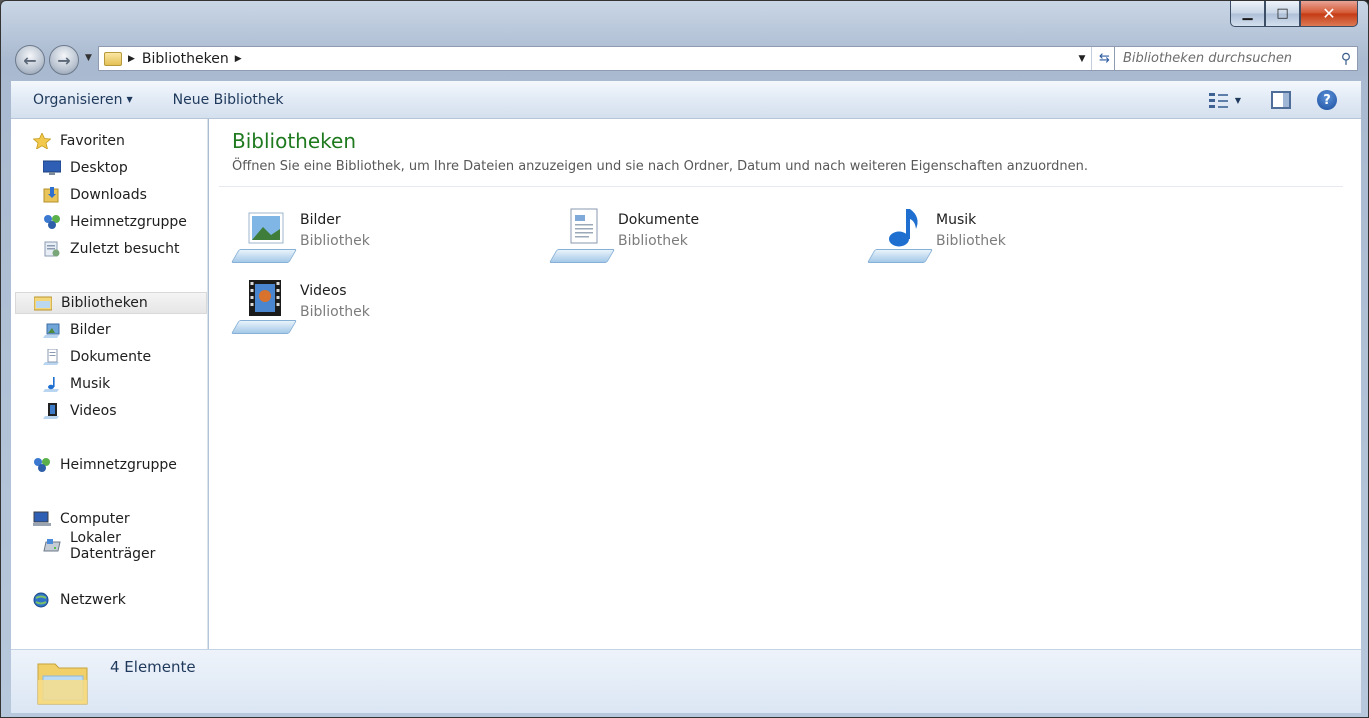  Describe the element at coordinates (264, 236) in the screenshot. I see `pictures-library-icon` at that location.